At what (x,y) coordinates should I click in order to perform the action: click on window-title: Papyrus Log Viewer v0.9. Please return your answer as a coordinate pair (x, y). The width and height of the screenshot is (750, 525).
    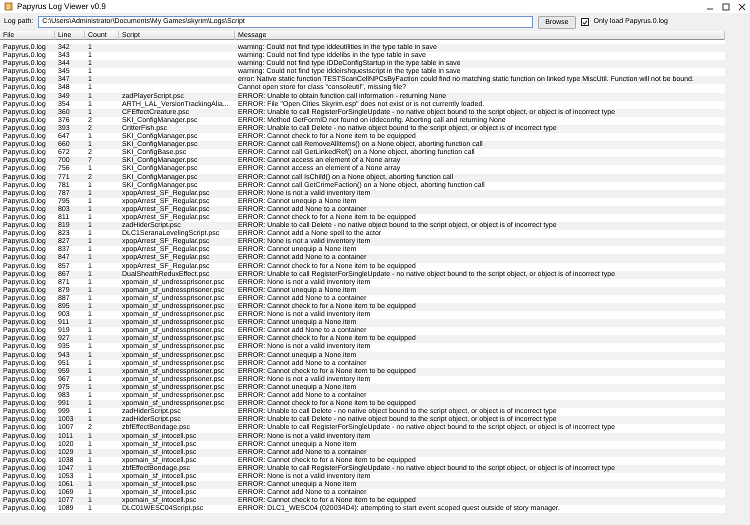
    Looking at the image, I should click on (61, 7).